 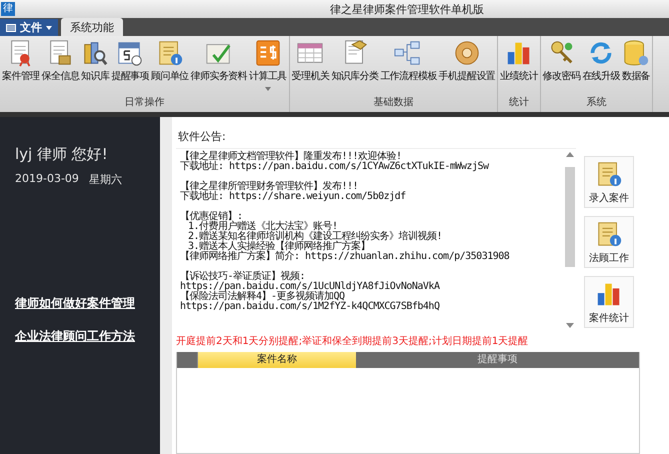 What do you see at coordinates (277, 360) in the screenshot?
I see `column-header: 案件名称` at bounding box center [277, 360].